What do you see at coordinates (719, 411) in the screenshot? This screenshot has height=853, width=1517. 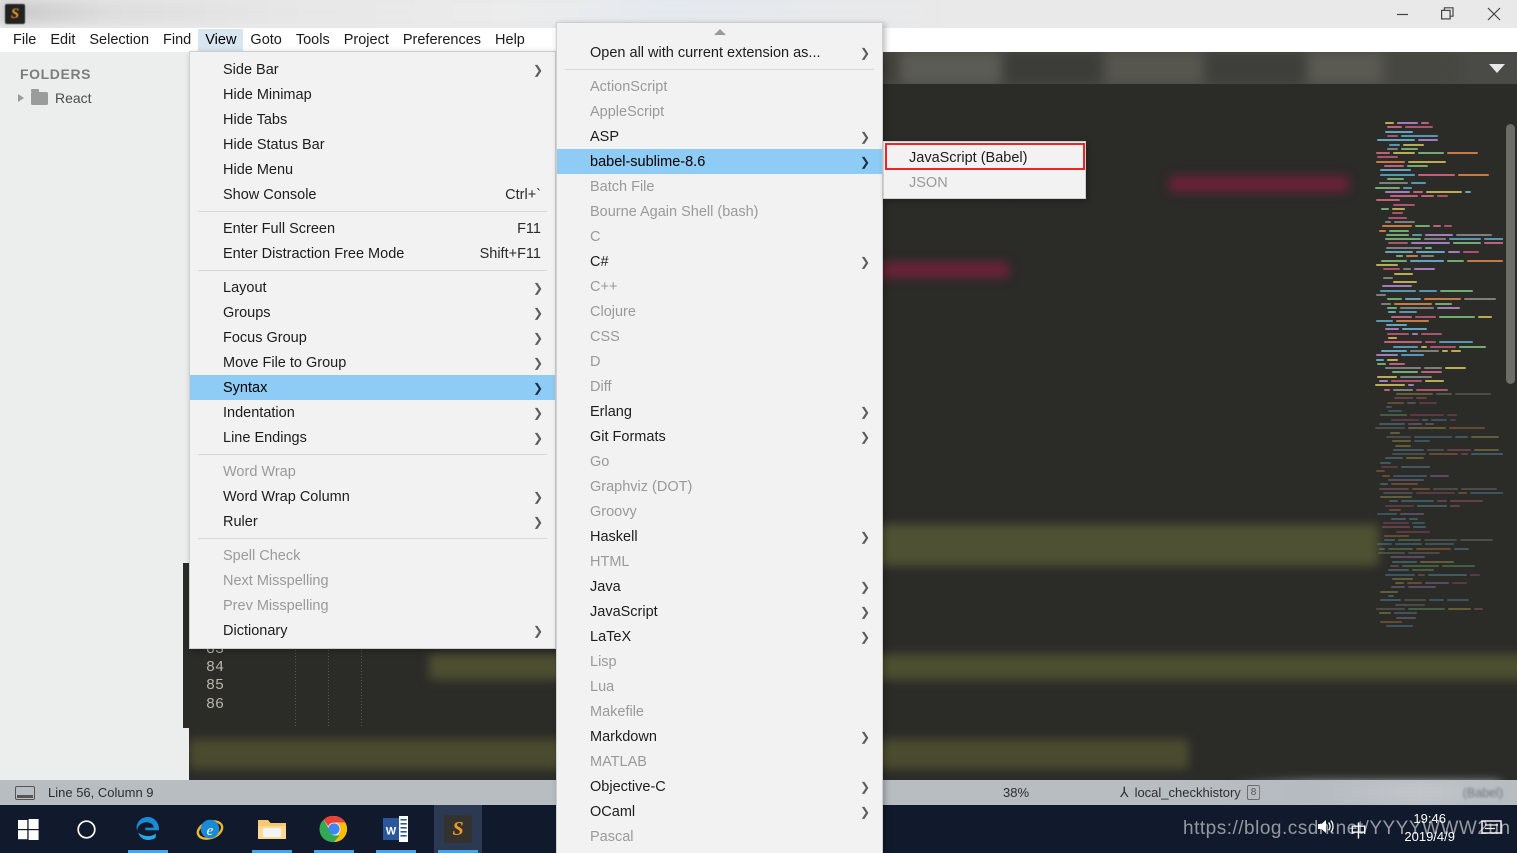 I see `syntax-item-erlang: Erlang ❯` at bounding box center [719, 411].